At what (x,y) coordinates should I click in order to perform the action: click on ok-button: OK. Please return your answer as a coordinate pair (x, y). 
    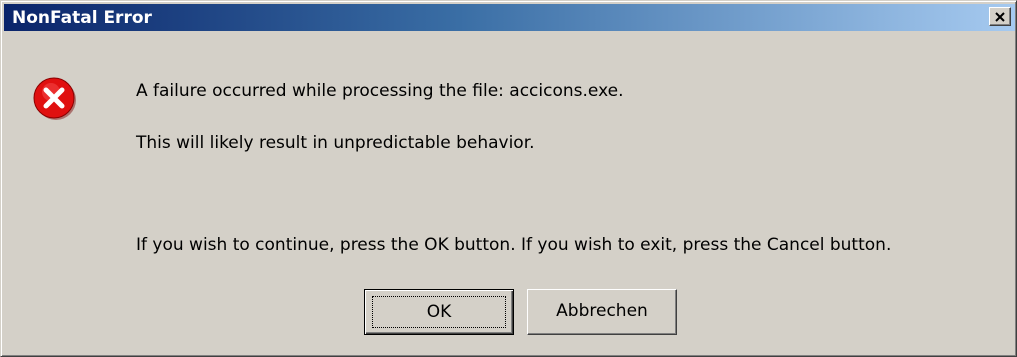
    Looking at the image, I should click on (439, 312).